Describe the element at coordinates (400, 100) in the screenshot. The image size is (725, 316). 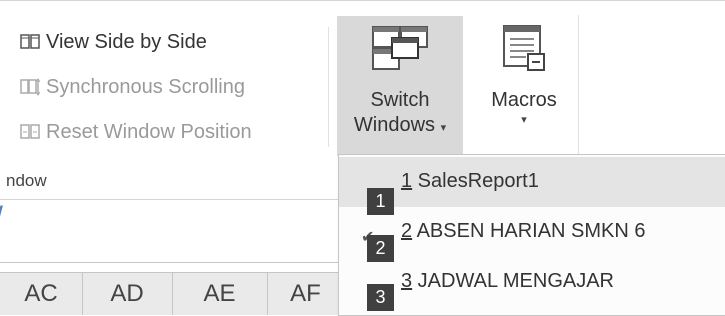
I see `switch-windows-label-line1: Switch` at that location.